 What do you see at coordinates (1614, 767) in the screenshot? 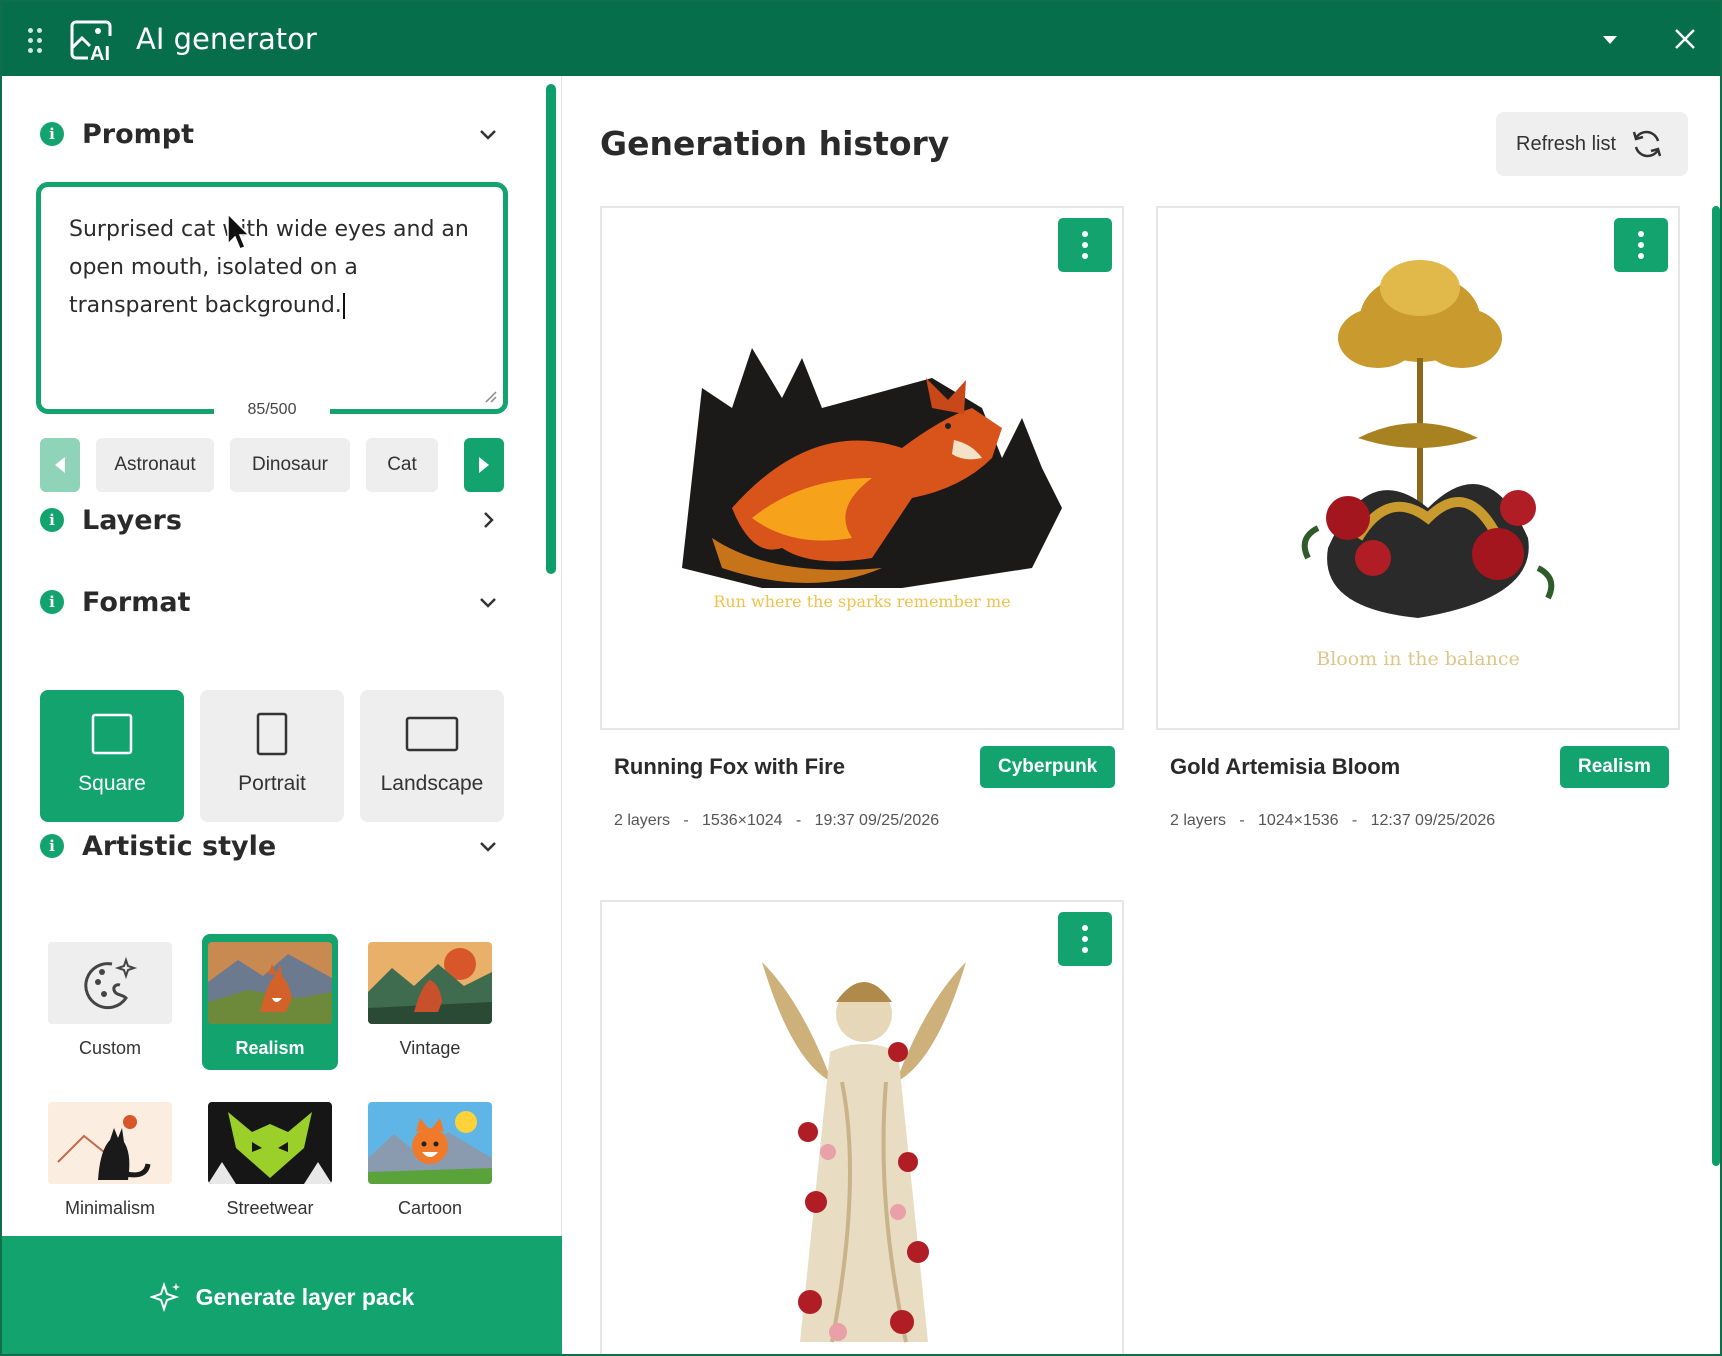
I see `style-tag: Realism` at bounding box center [1614, 767].